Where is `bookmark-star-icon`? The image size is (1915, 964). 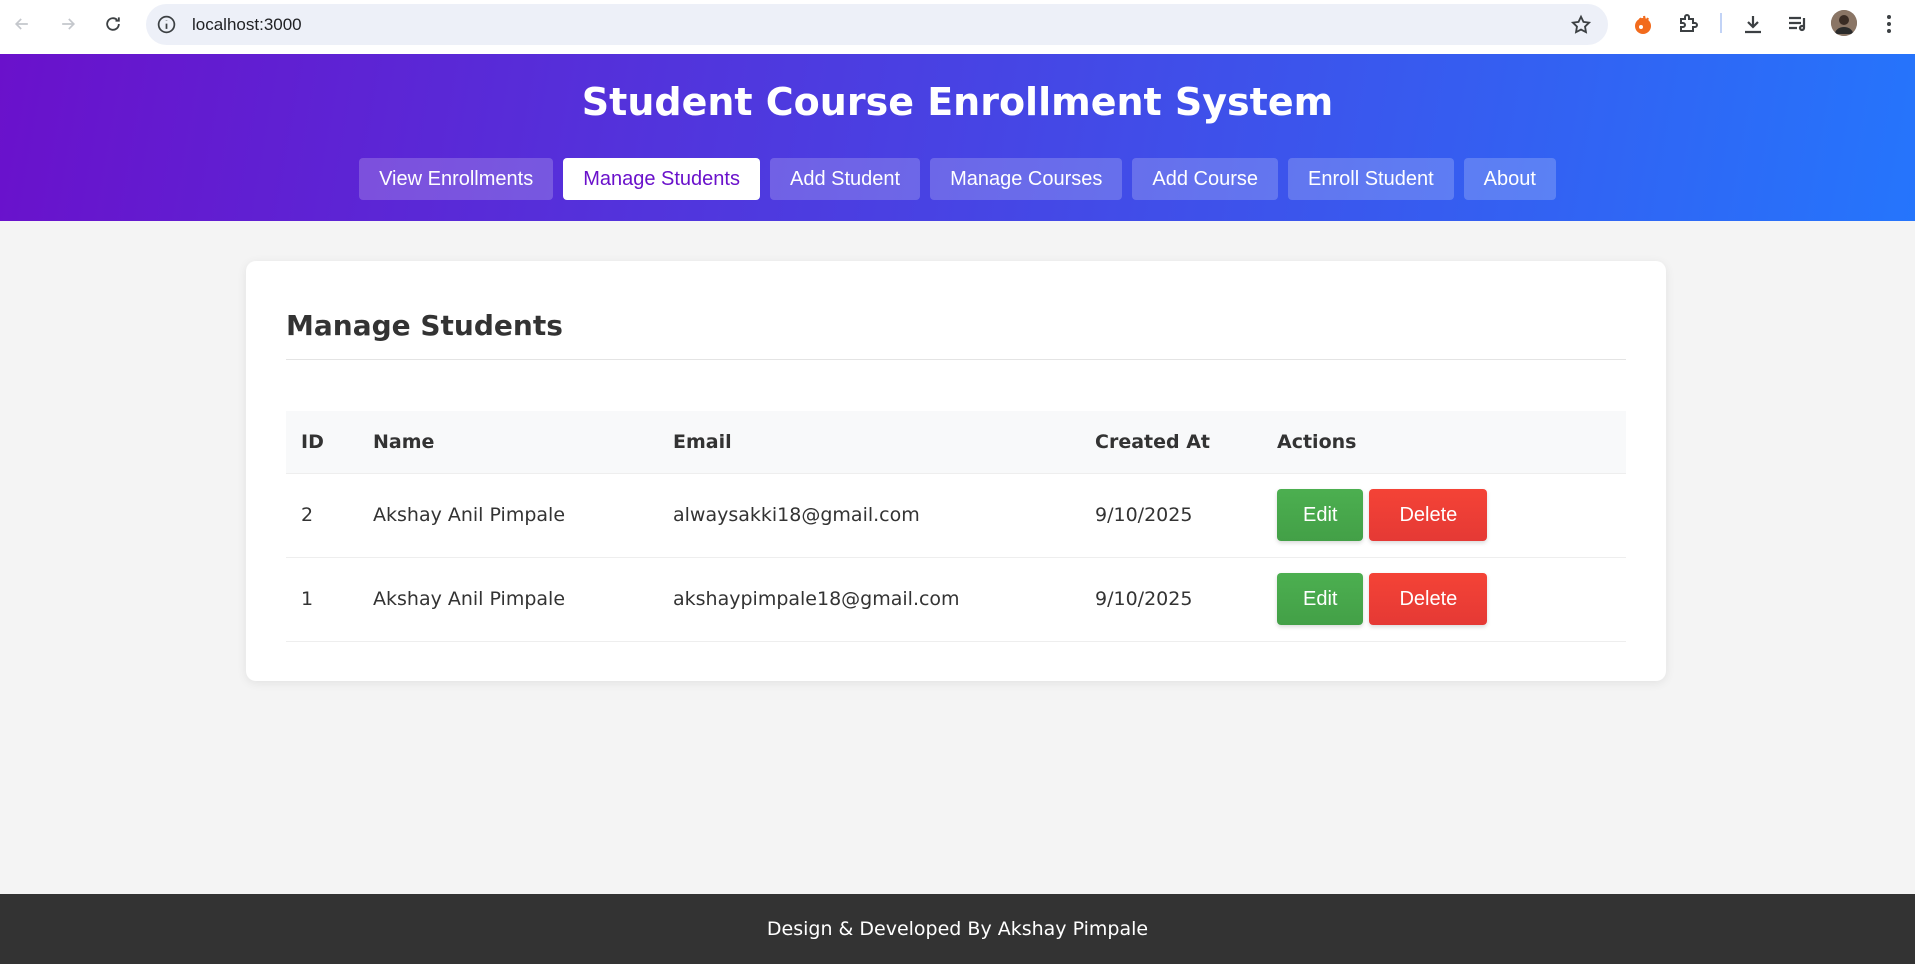
bookmark-star-icon is located at coordinates (1581, 25).